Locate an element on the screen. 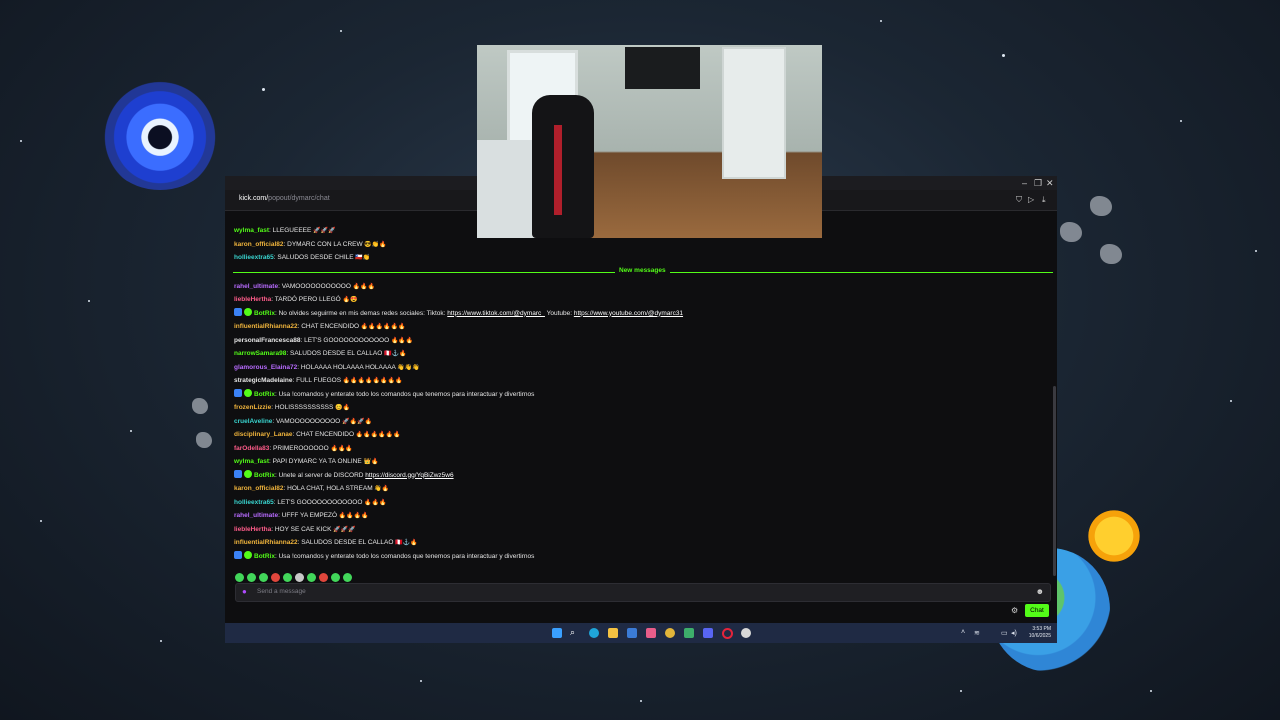 The height and width of the screenshot is (720, 1280). chat-message: liebleHertha: TARDÓ PERO LLEGÓ 🔥😍 is located at coordinates (643, 300).